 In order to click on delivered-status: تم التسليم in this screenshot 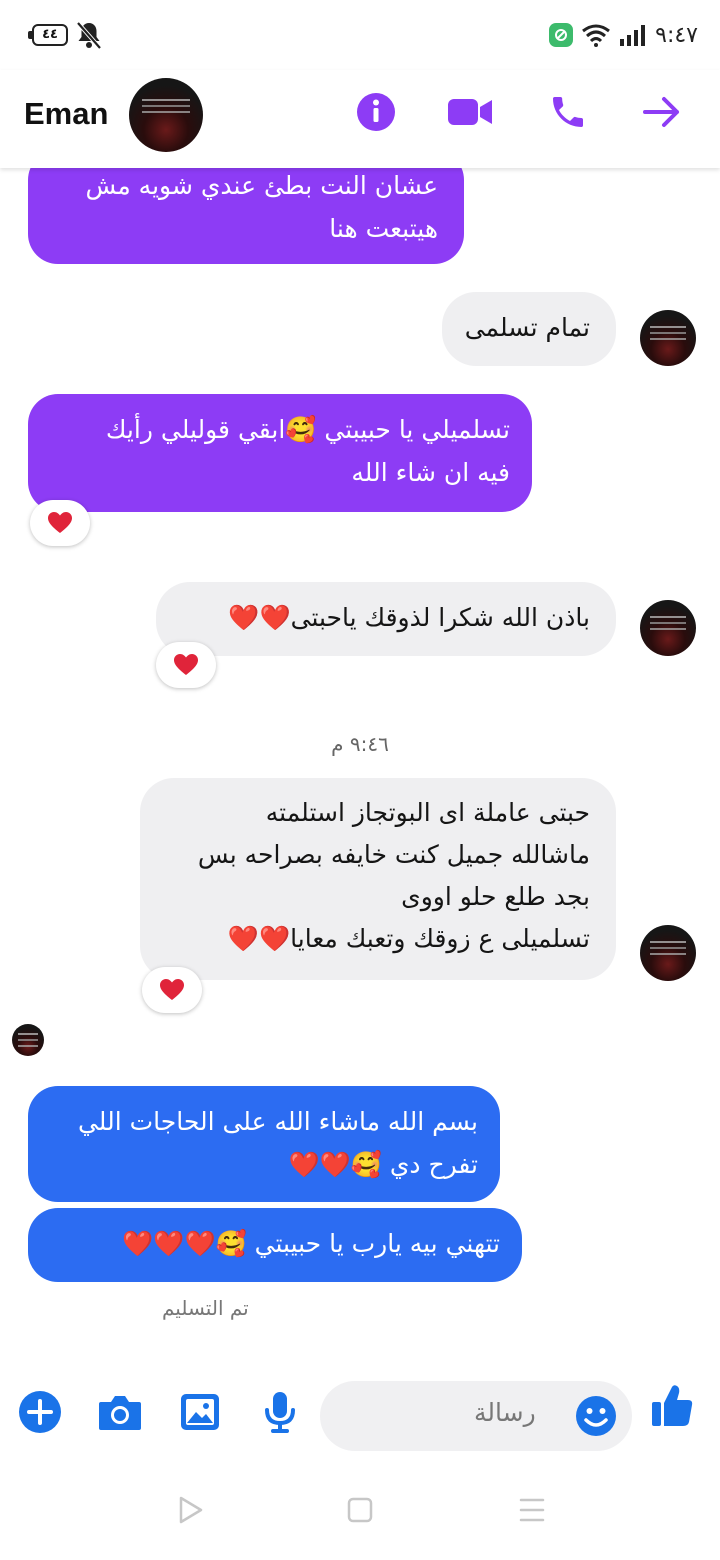, I will do `click(205, 1308)`.